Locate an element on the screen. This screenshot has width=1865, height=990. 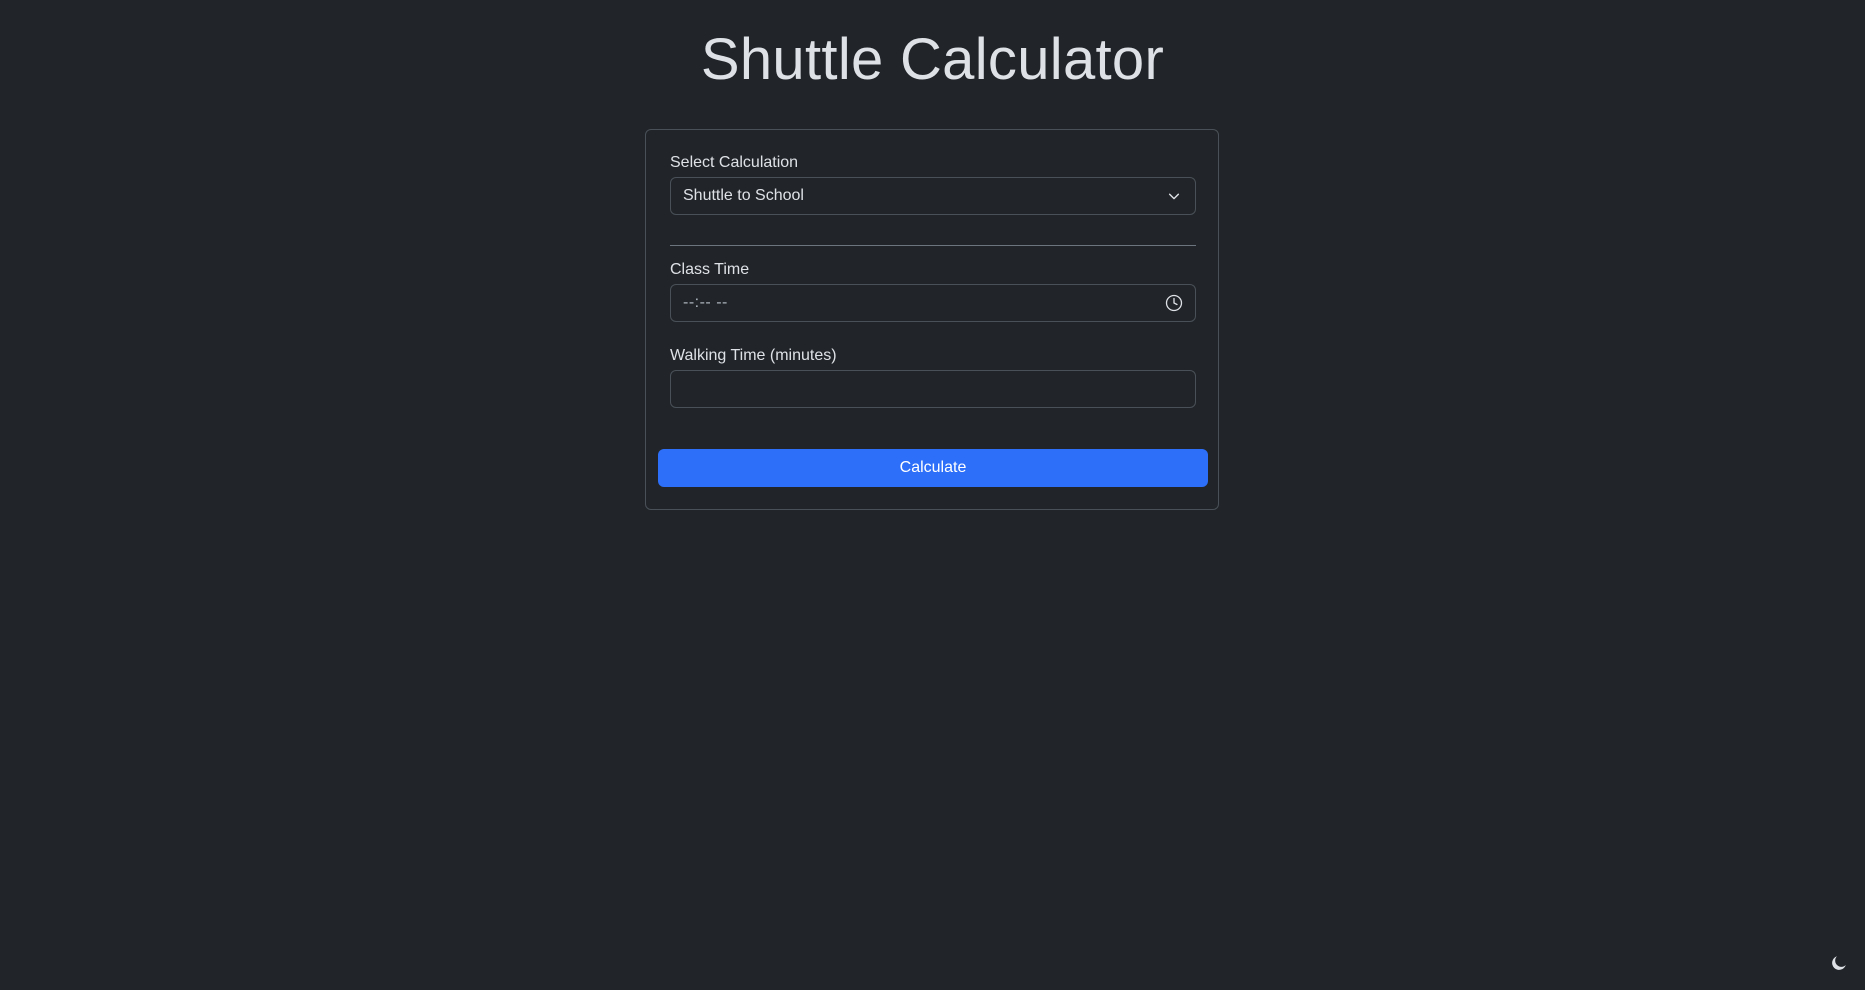
page-title: Shuttle Calculator is located at coordinates (932, 59).